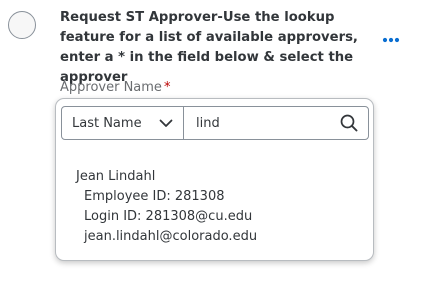  Describe the element at coordinates (116, 176) in the screenshot. I see `result-name: Jean Lindahl` at that location.